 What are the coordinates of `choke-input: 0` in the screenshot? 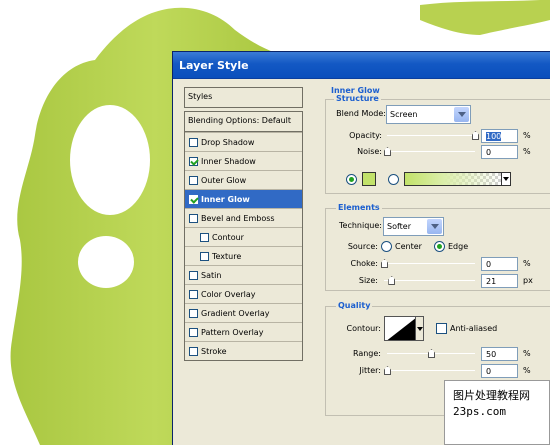 It's located at (499, 264).